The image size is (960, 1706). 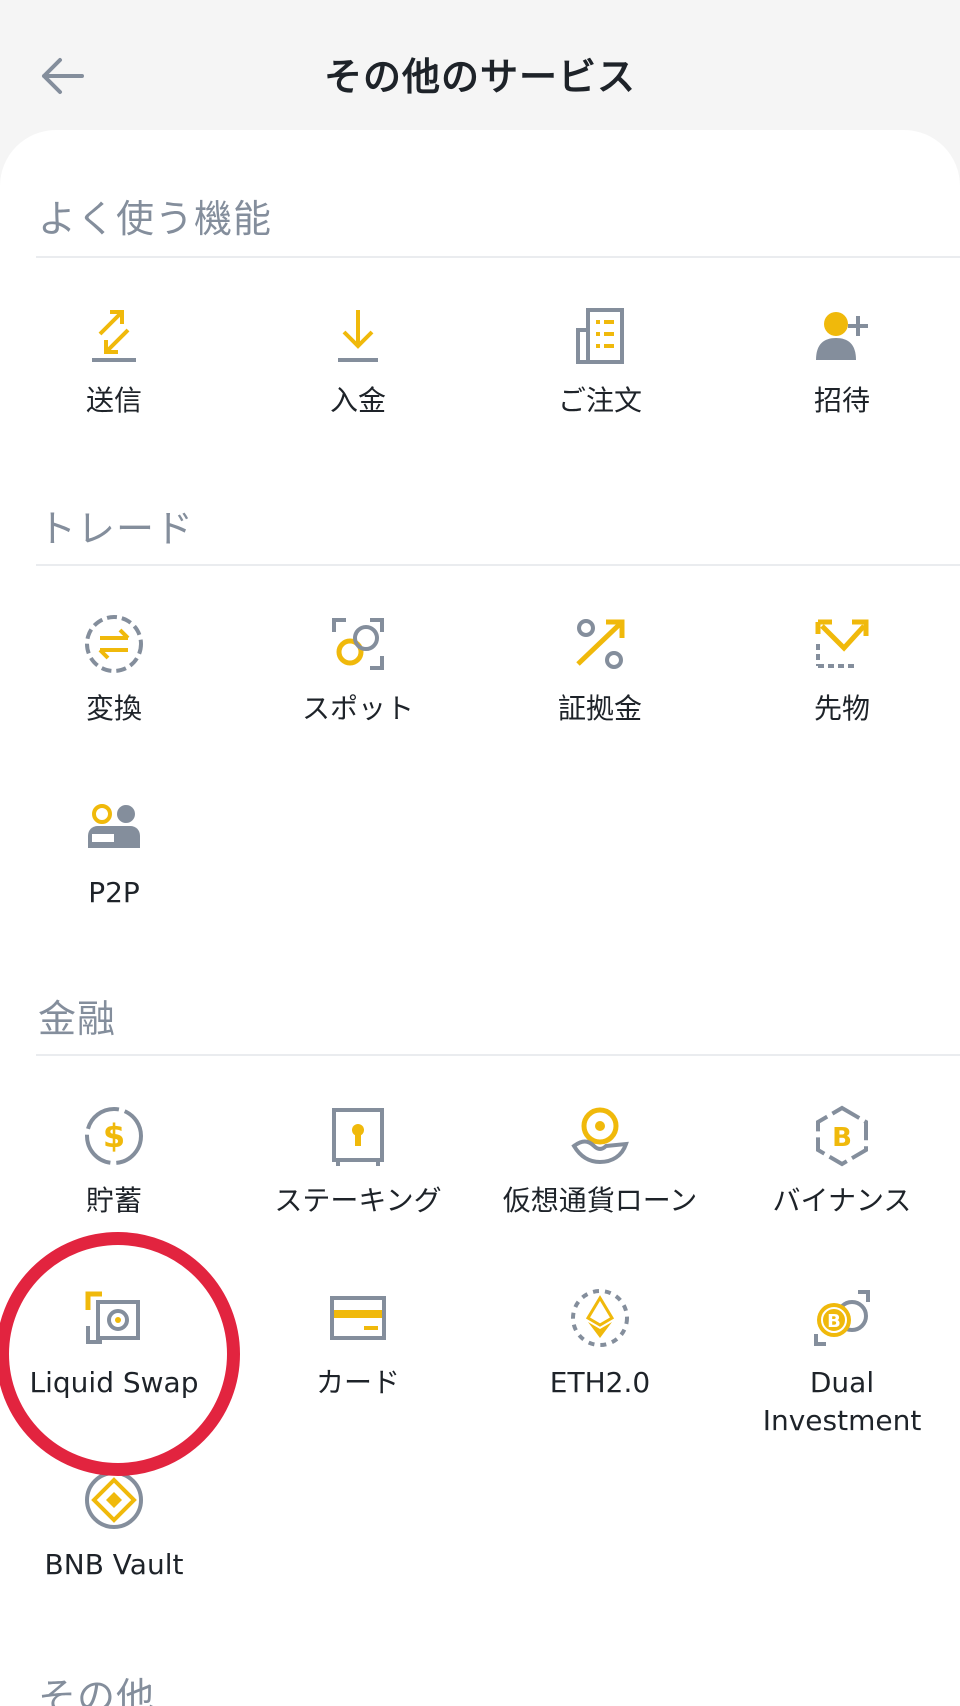 I want to click on tile-eth: ETH2.0, so click(x=600, y=1344).